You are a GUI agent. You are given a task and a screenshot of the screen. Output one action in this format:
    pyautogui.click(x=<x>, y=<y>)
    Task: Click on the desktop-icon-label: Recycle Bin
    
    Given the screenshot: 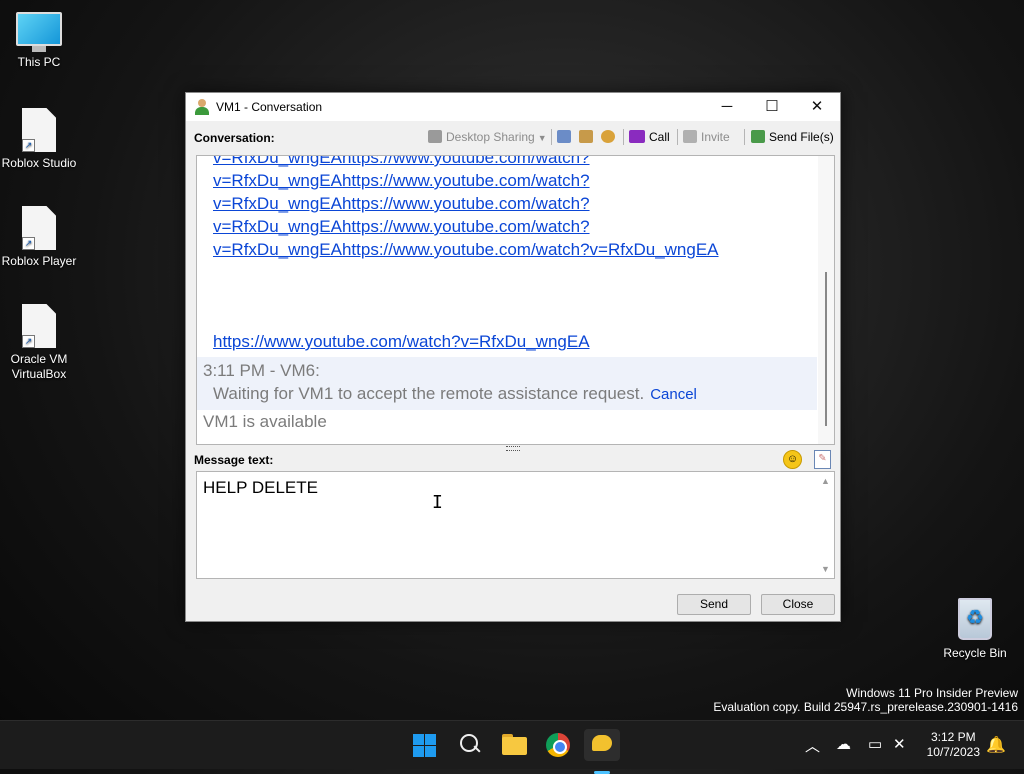 What is the action you would take?
    pyautogui.click(x=975, y=653)
    